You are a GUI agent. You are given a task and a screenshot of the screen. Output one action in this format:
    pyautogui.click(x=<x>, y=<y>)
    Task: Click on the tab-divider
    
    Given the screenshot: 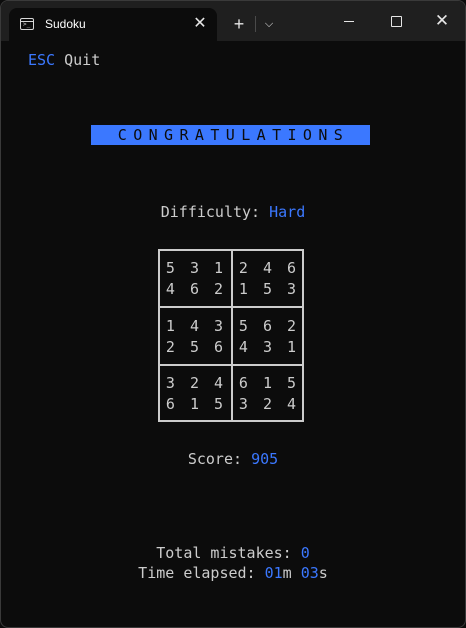 What is the action you would take?
    pyautogui.click(x=255, y=24)
    